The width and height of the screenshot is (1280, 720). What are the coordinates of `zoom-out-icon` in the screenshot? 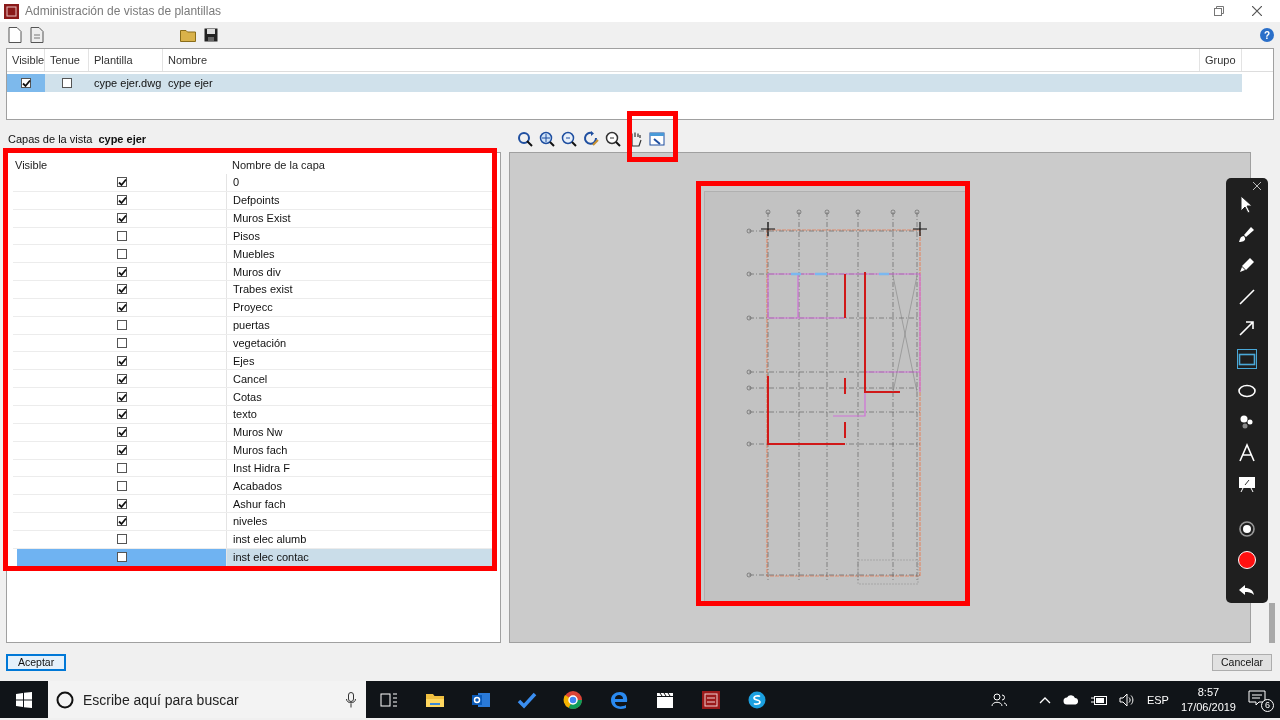 It's located at (613, 139).